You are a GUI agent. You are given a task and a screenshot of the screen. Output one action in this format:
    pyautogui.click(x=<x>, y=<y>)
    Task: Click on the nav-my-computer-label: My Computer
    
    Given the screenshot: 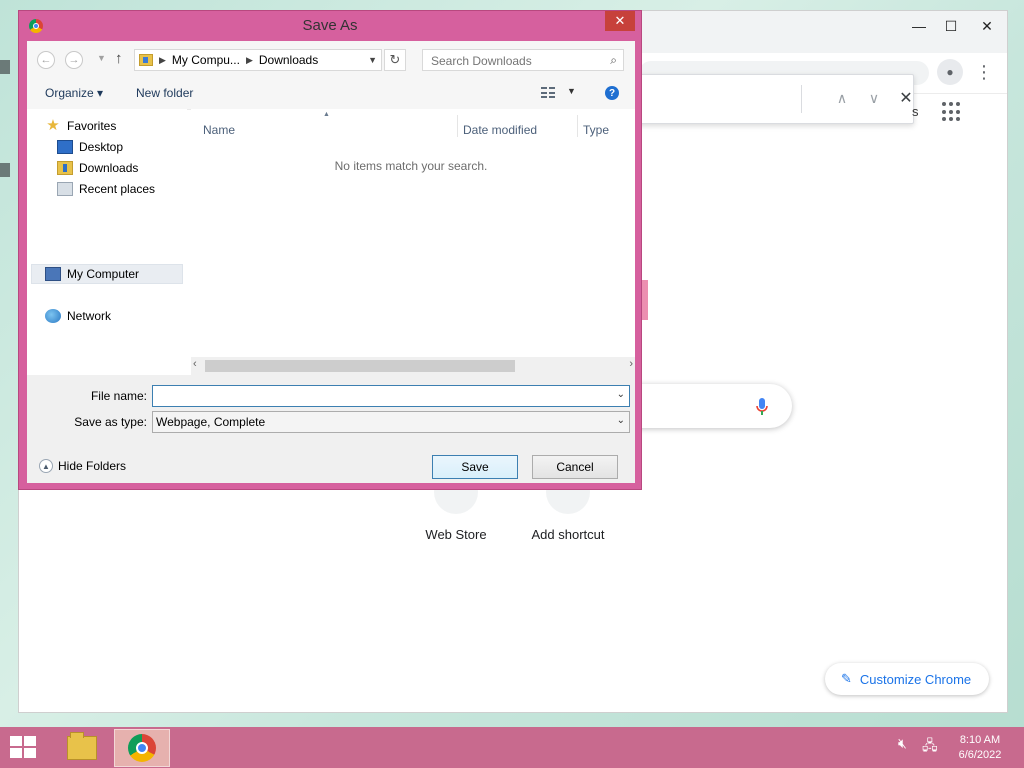 What is the action you would take?
    pyautogui.click(x=103, y=274)
    